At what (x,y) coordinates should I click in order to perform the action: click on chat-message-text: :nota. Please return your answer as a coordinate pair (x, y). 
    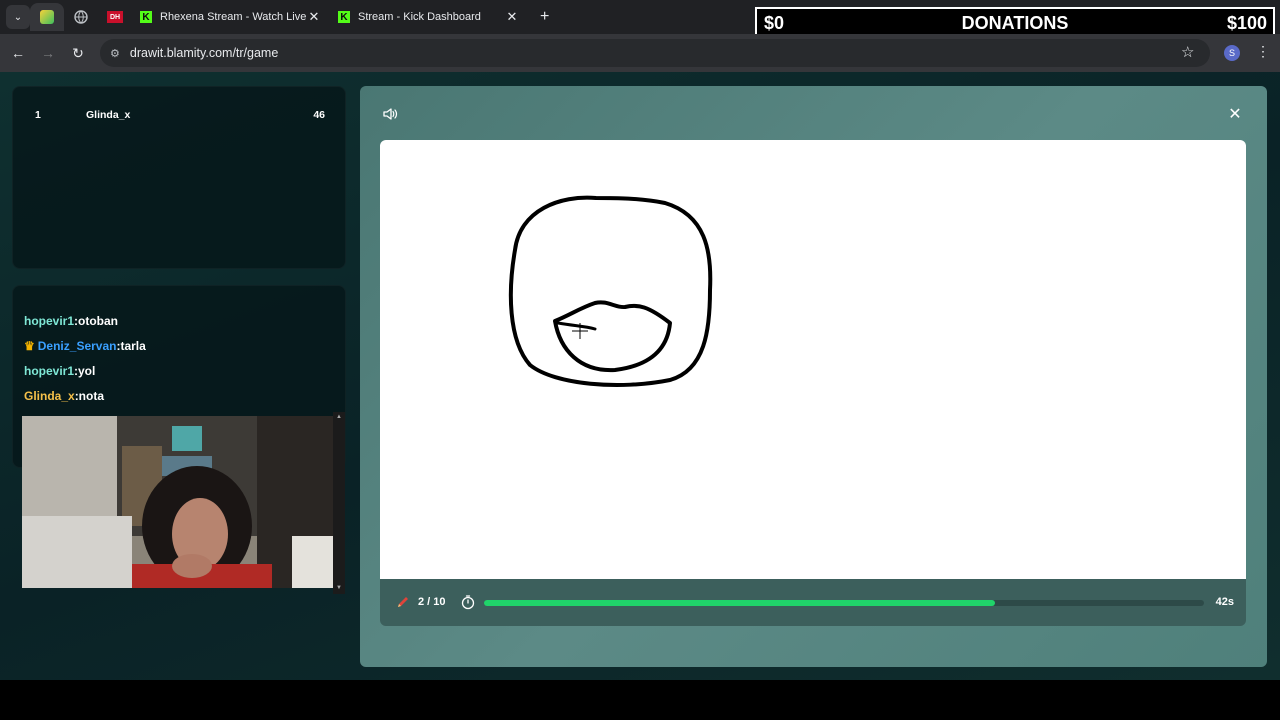
    Looking at the image, I should click on (89, 396).